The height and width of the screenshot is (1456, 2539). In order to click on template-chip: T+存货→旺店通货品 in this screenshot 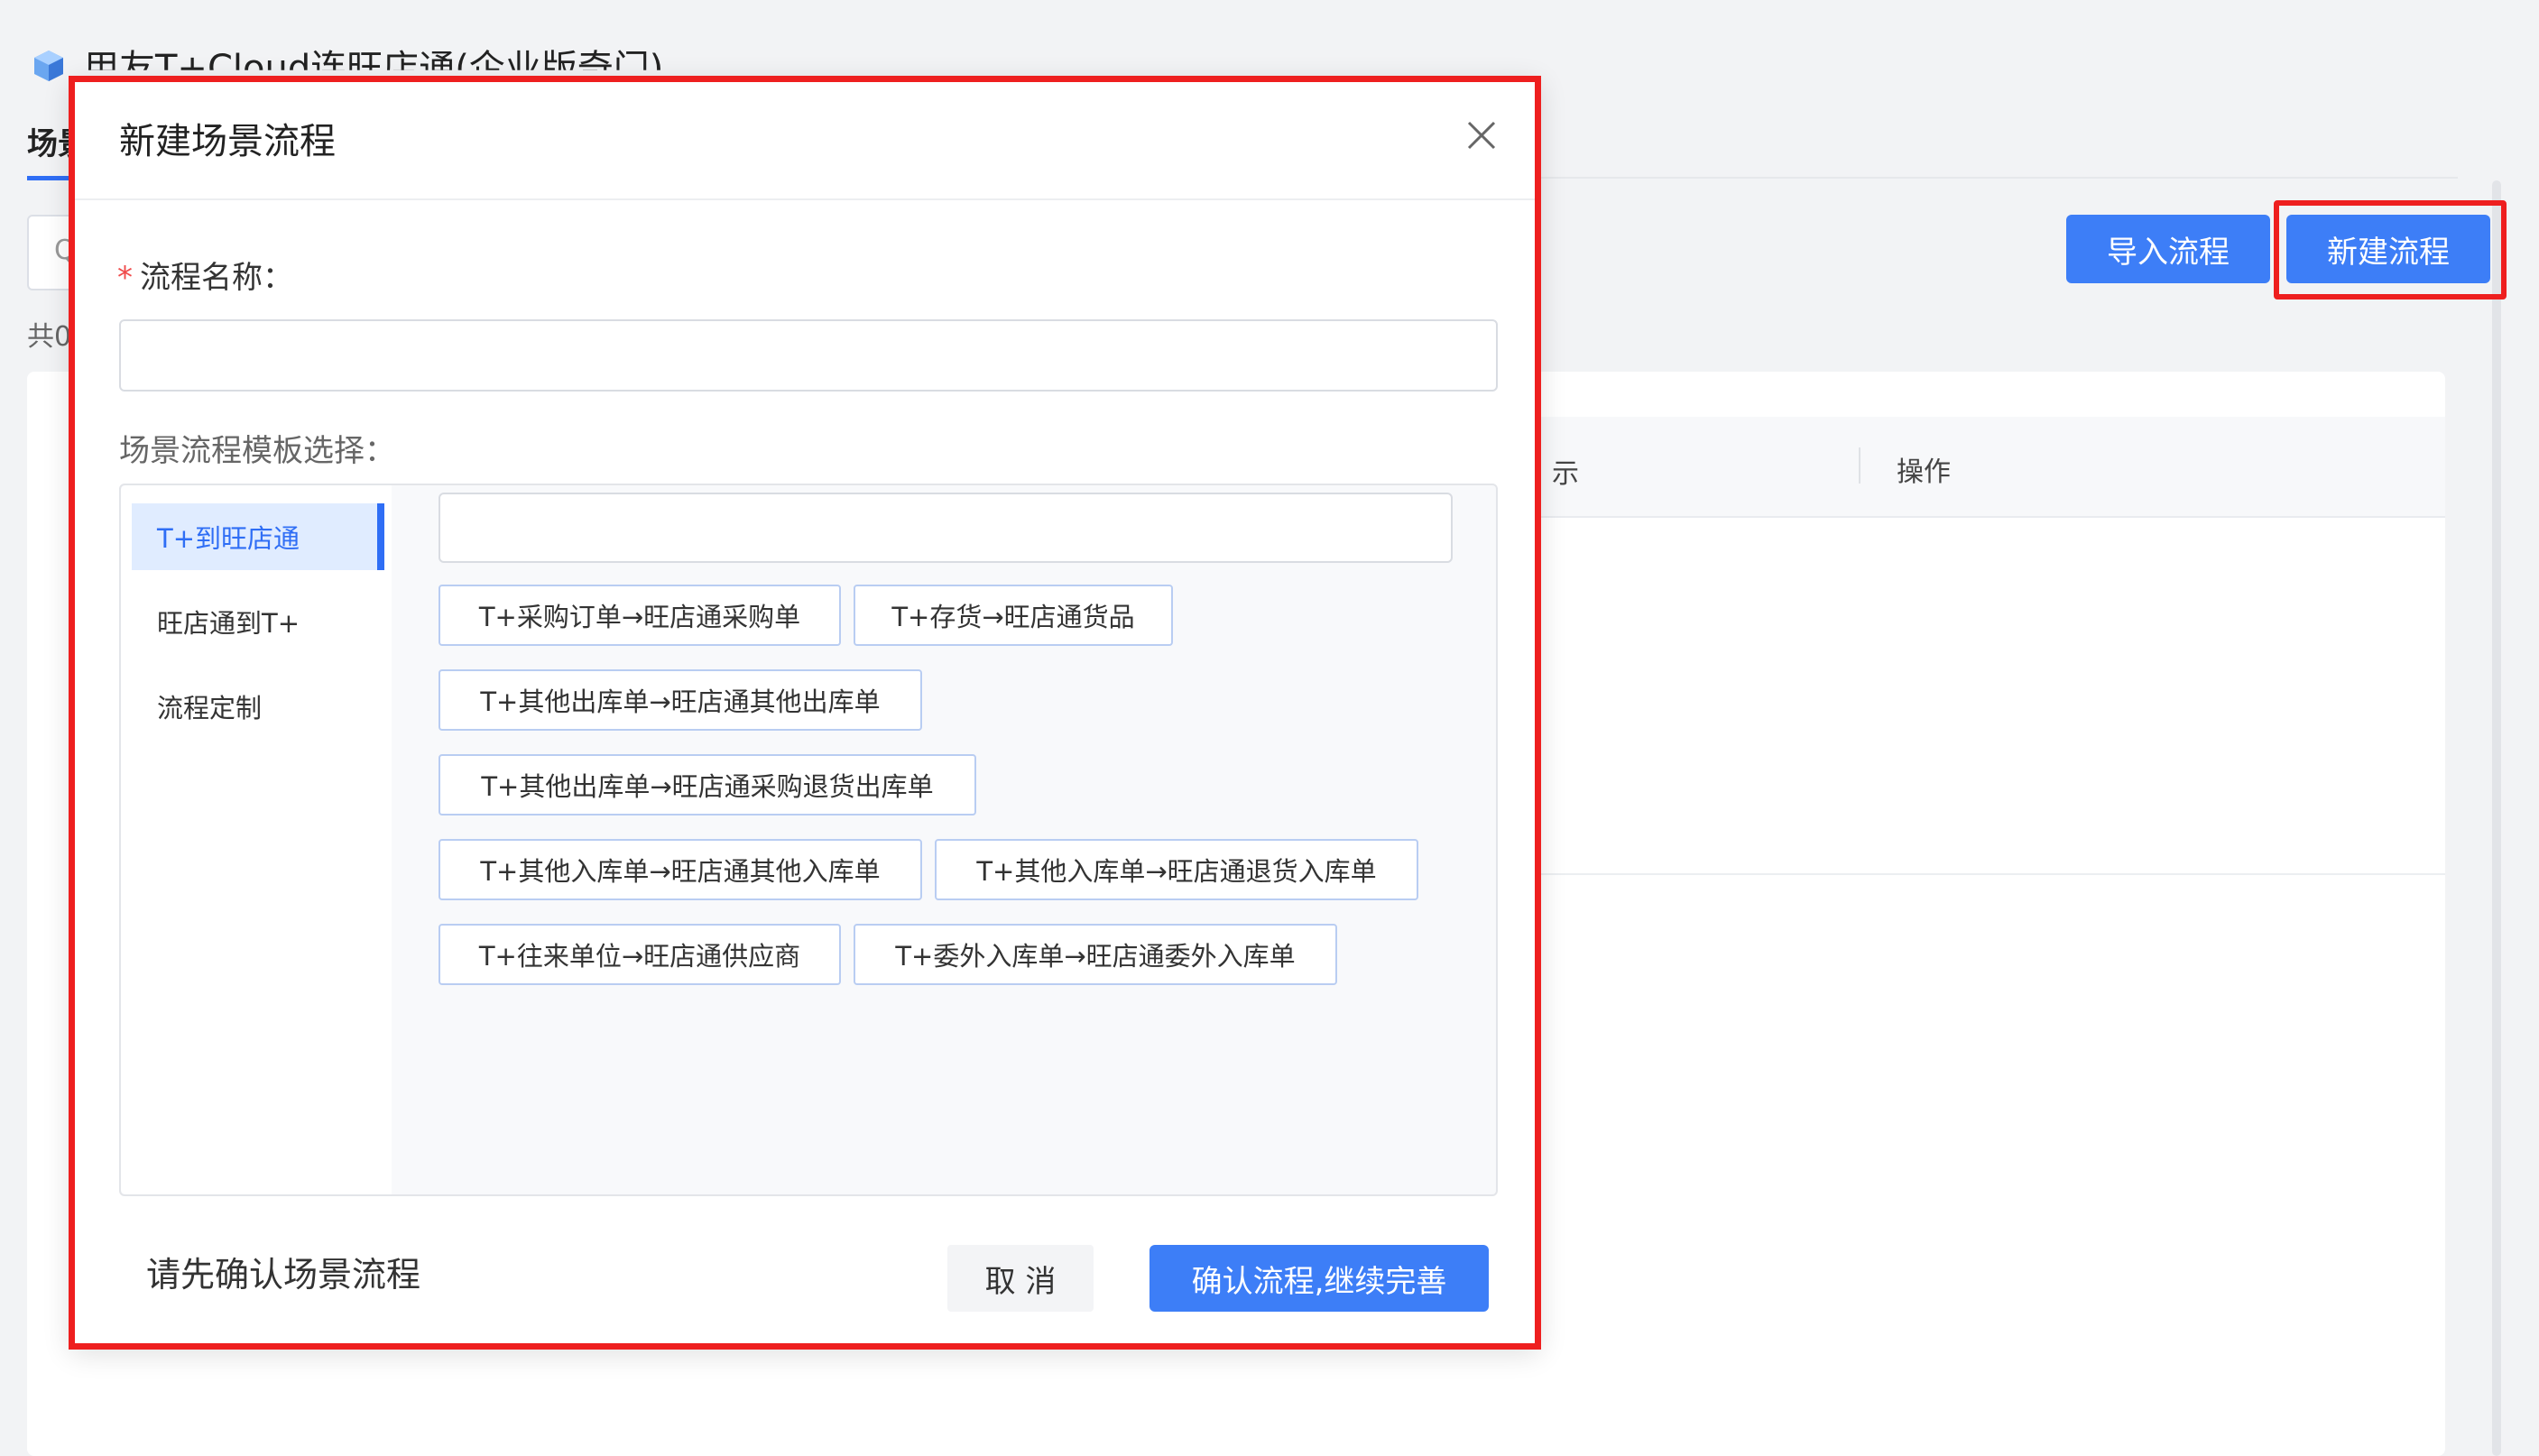, I will do `click(1013, 615)`.